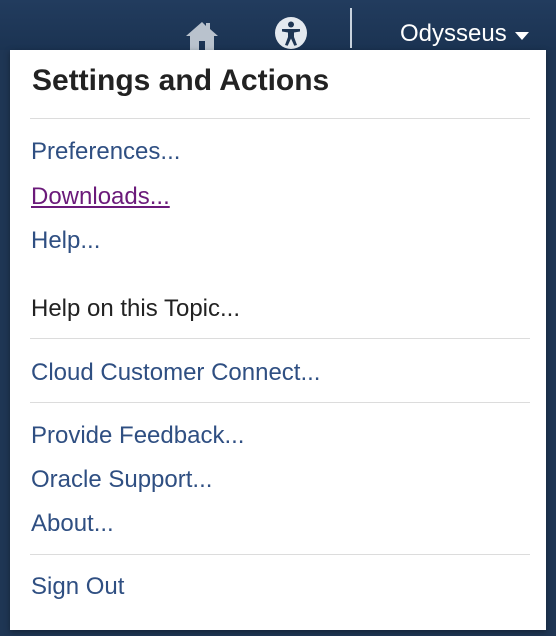 The image size is (556, 636). What do you see at coordinates (521, 36) in the screenshot?
I see `chevron-down-icon` at bounding box center [521, 36].